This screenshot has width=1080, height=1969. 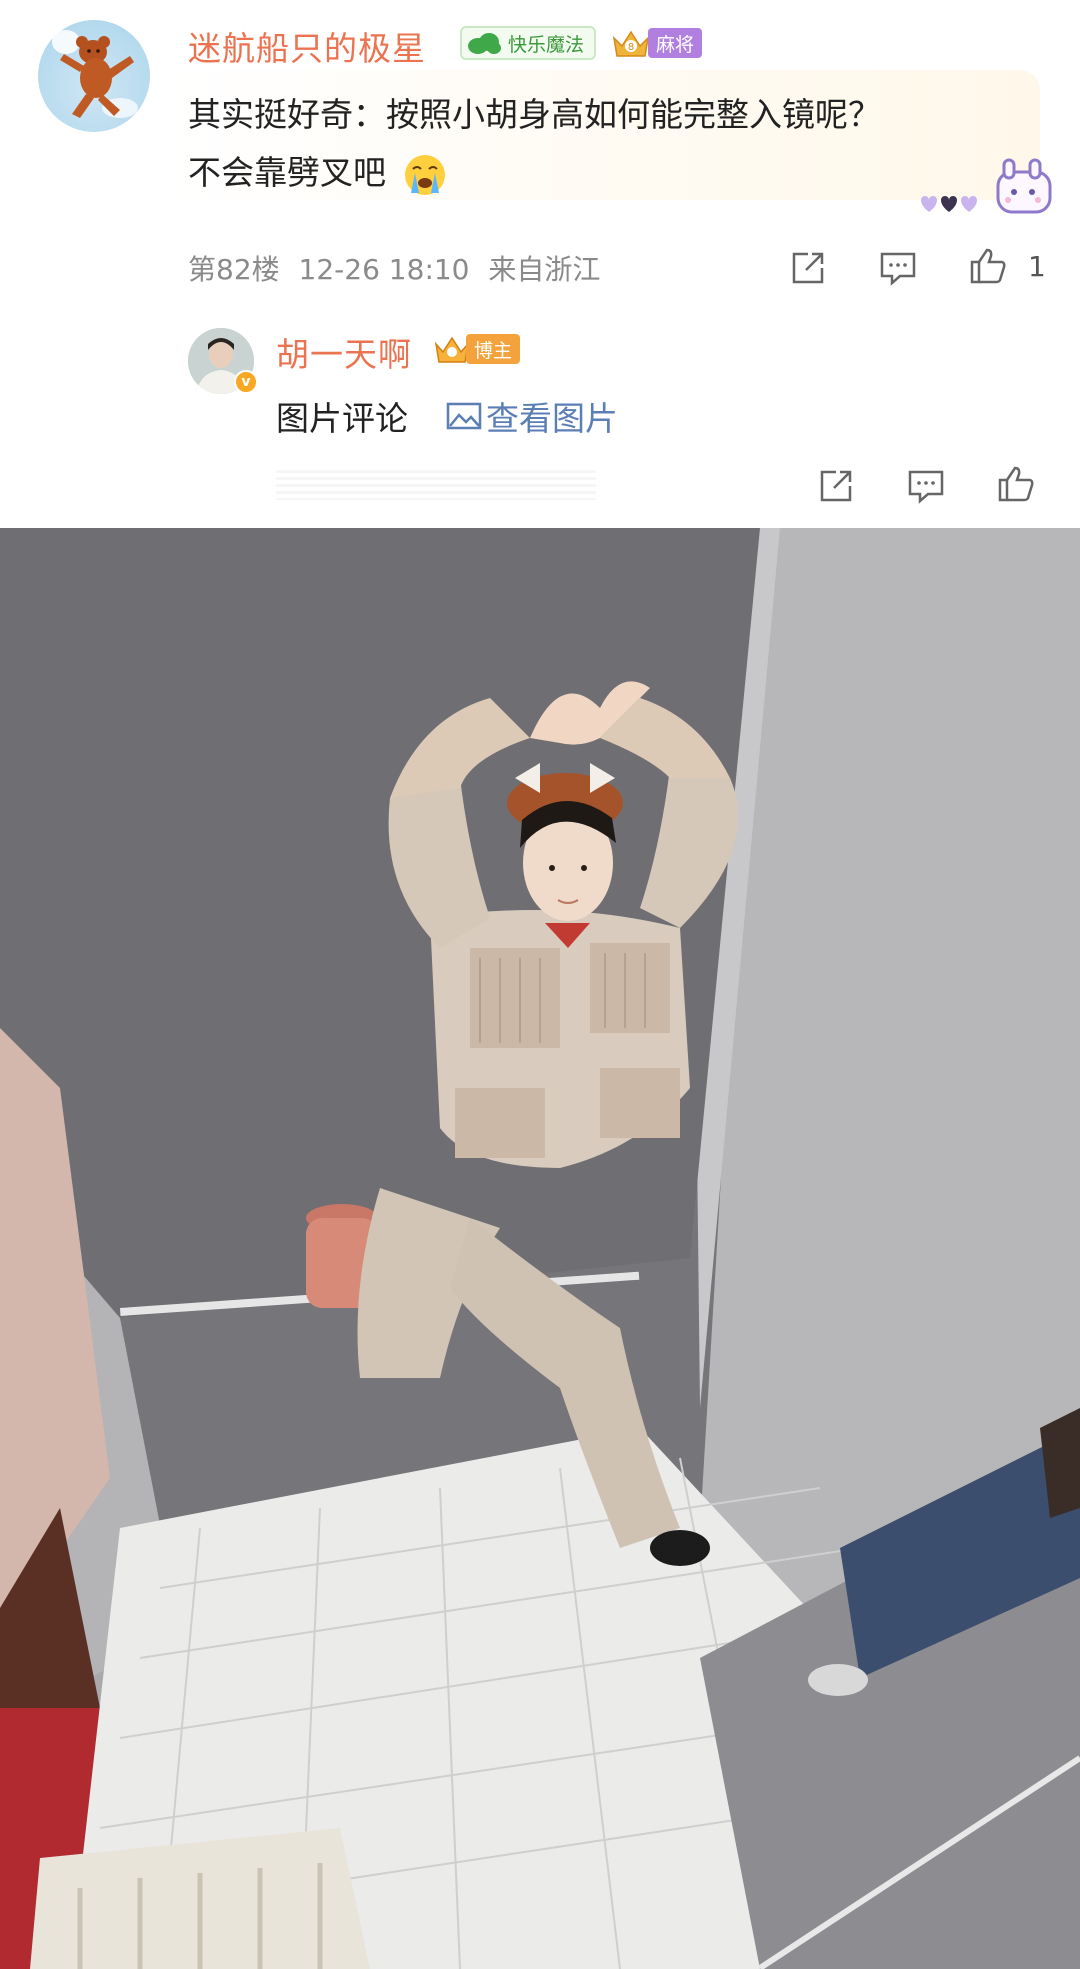 I want to click on verified-badge-icon: v, so click(x=246, y=382).